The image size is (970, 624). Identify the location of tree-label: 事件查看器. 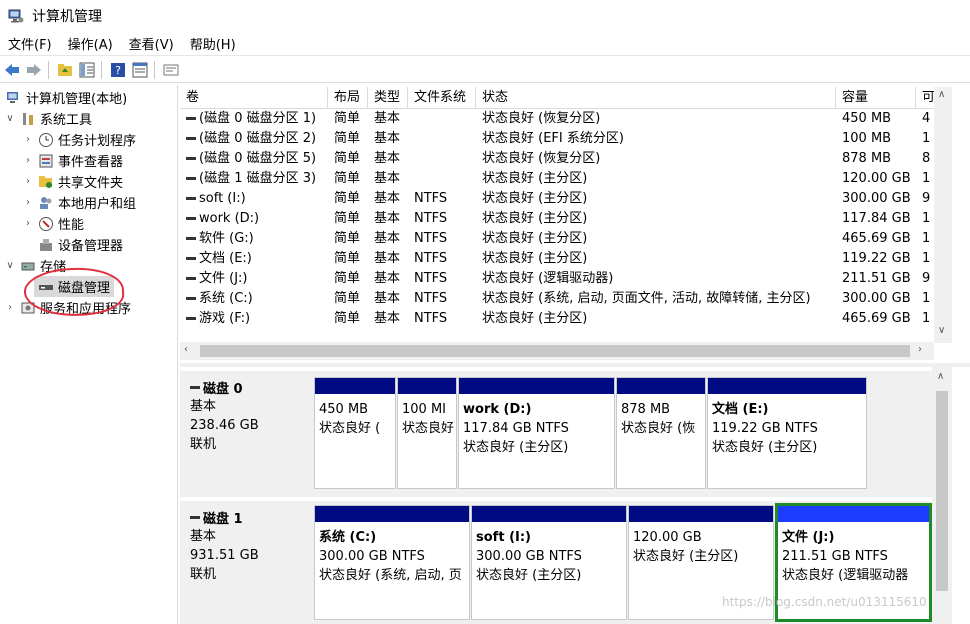
(91, 162).